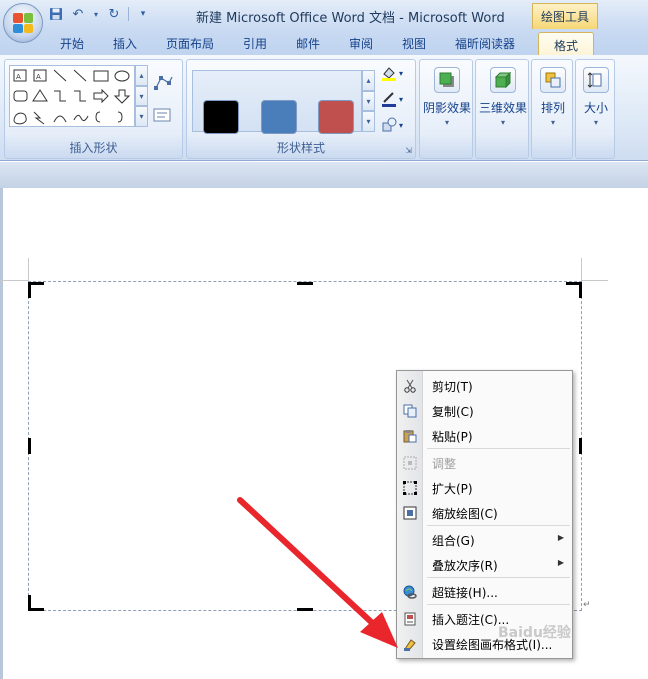  Describe the element at coordinates (414, 43) in the screenshot. I see `tab-view: 视图` at that location.